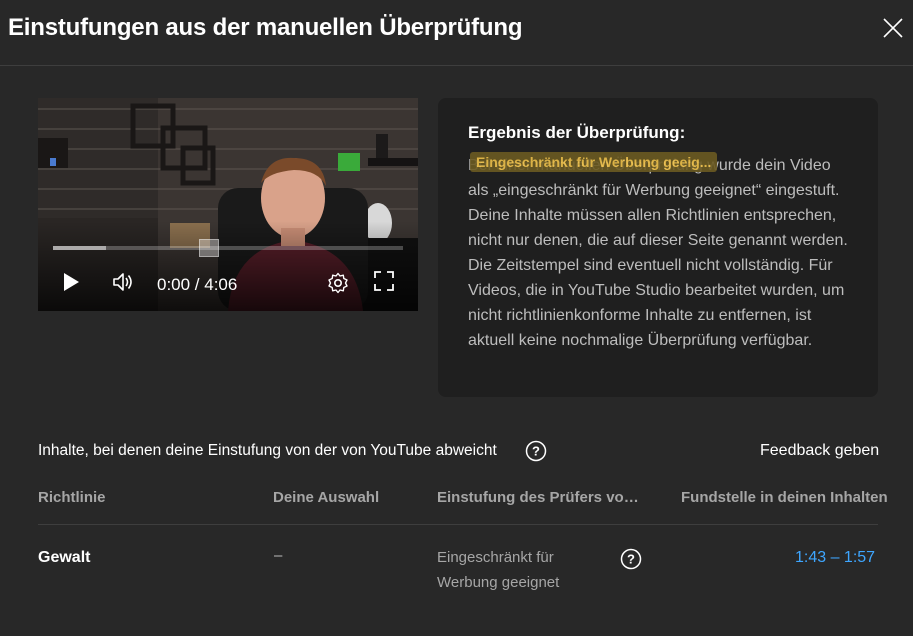 This screenshot has height=636, width=913. What do you see at coordinates (79, 248) in the screenshot?
I see `progress-buffered` at bounding box center [79, 248].